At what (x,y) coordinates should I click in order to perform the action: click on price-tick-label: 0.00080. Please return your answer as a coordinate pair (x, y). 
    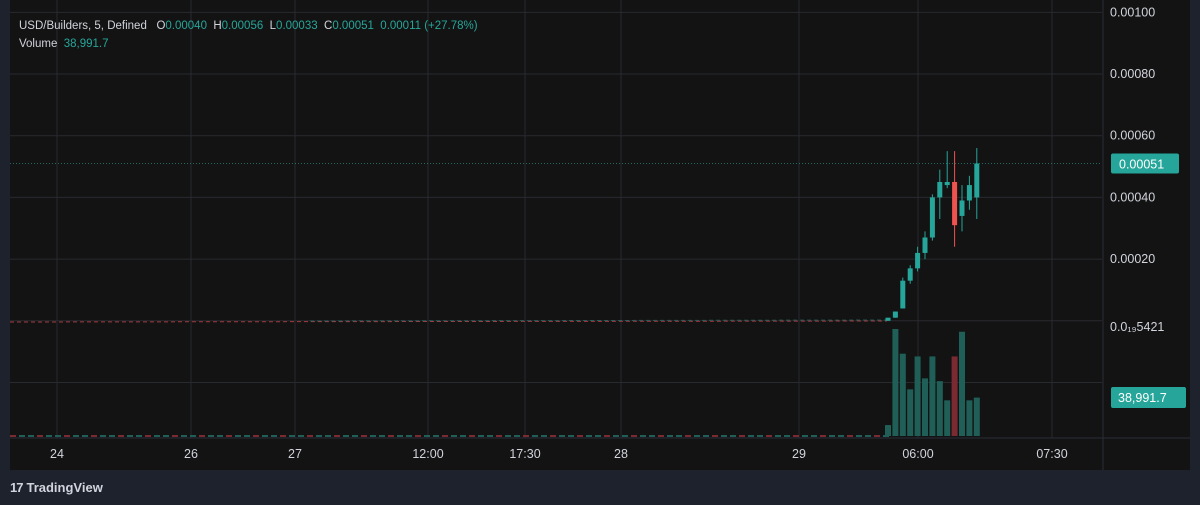
    Looking at the image, I should click on (1132, 74).